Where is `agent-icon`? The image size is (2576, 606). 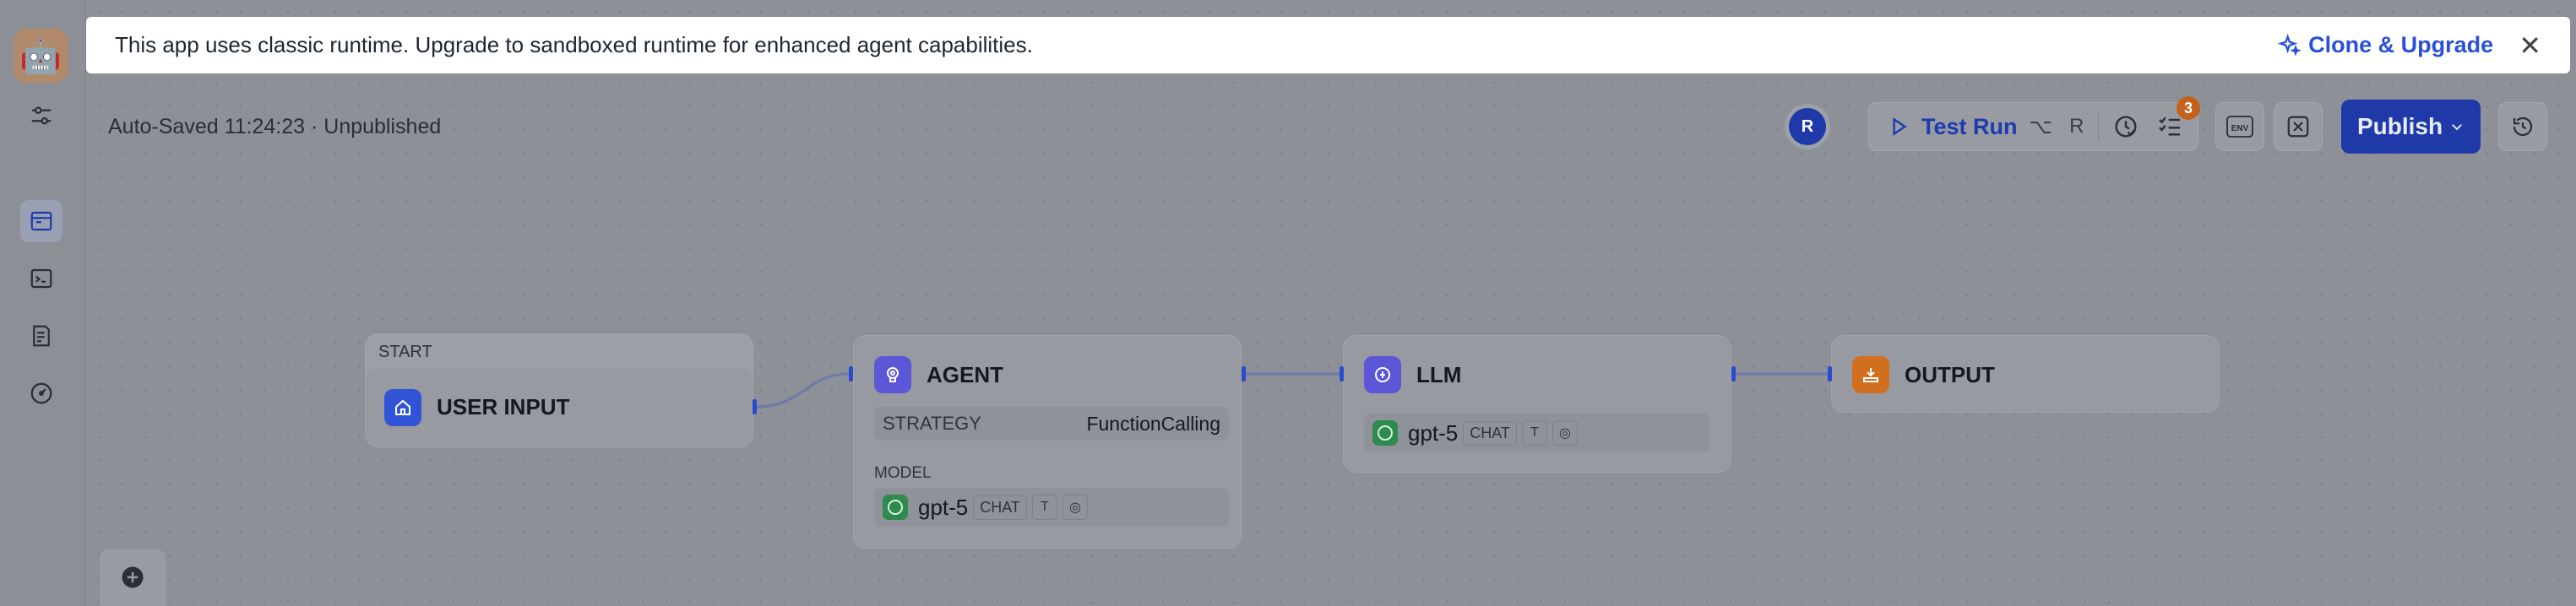 agent-icon is located at coordinates (892, 374).